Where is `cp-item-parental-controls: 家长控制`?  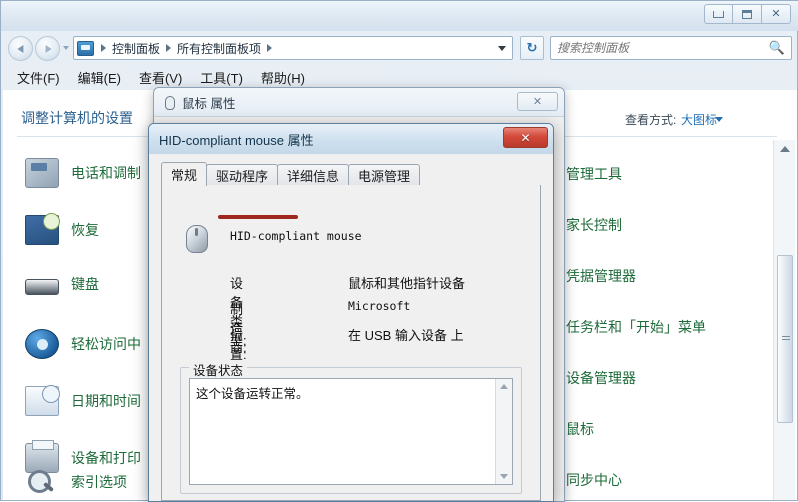 cp-item-parental-controls: 家长控制 is located at coordinates (594, 225).